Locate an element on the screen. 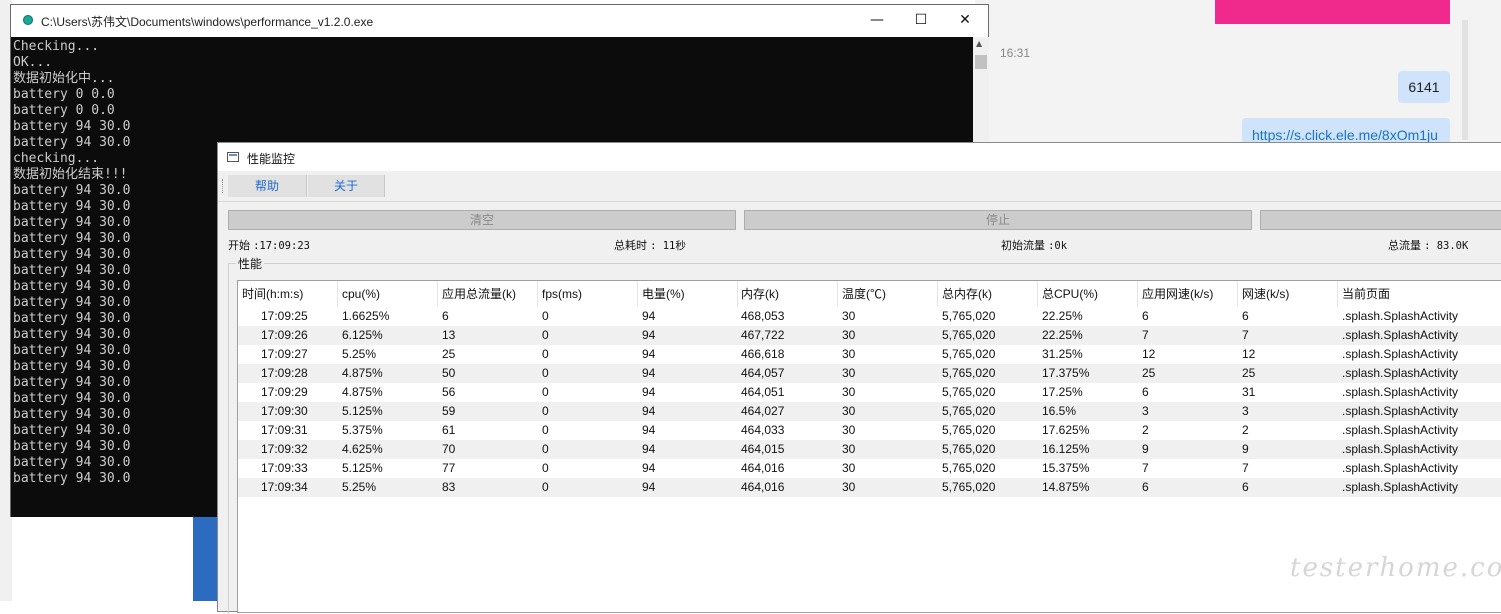 Image resolution: width=1501 pixels, height=614 pixels. table-cell: 31.25% is located at coordinates (1062, 354).